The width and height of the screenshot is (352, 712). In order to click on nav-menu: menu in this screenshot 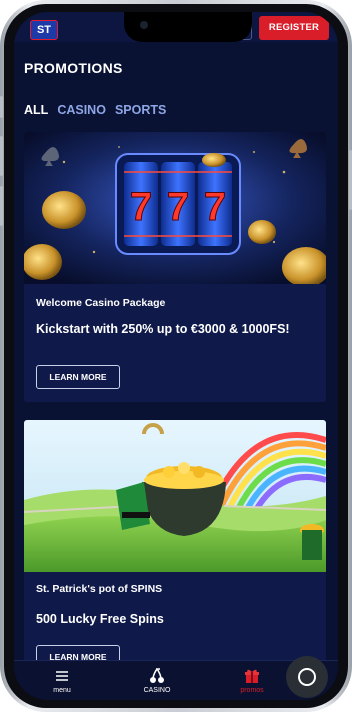, I will do `click(62, 679)`.